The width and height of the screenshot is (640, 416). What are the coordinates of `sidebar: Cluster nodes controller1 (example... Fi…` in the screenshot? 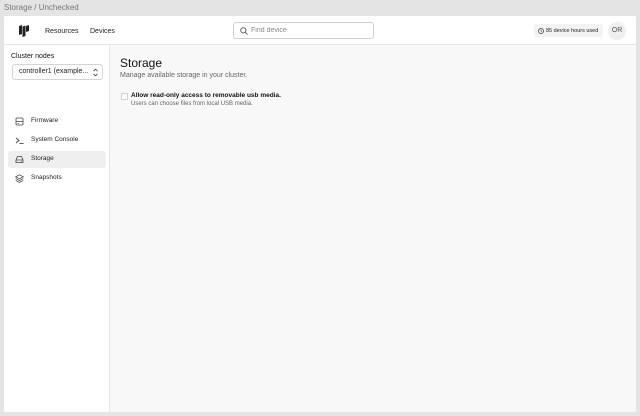 It's located at (57, 228).